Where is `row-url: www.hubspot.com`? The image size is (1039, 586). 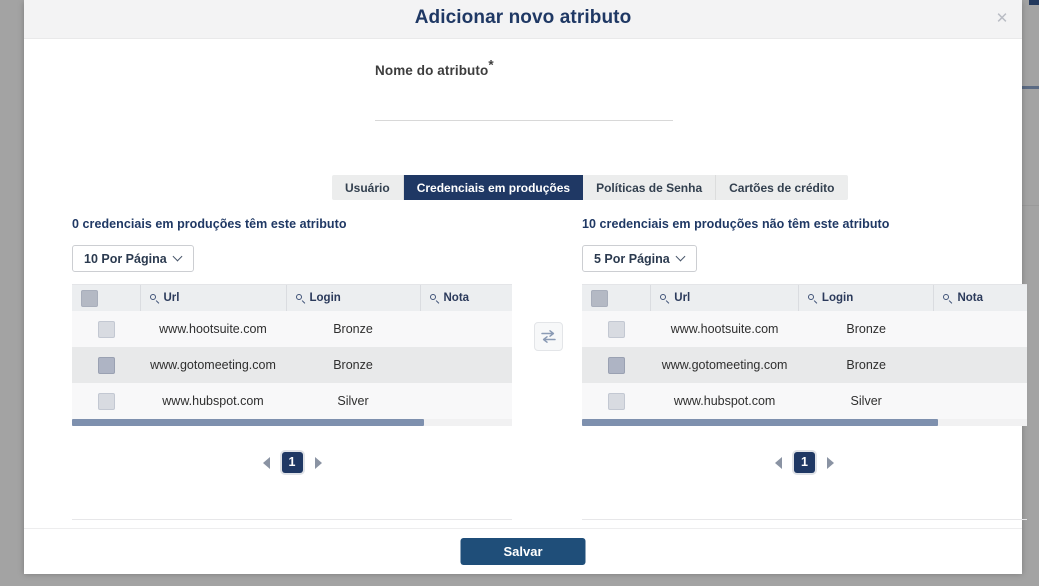
row-url: www.hubspot.com is located at coordinates (724, 401).